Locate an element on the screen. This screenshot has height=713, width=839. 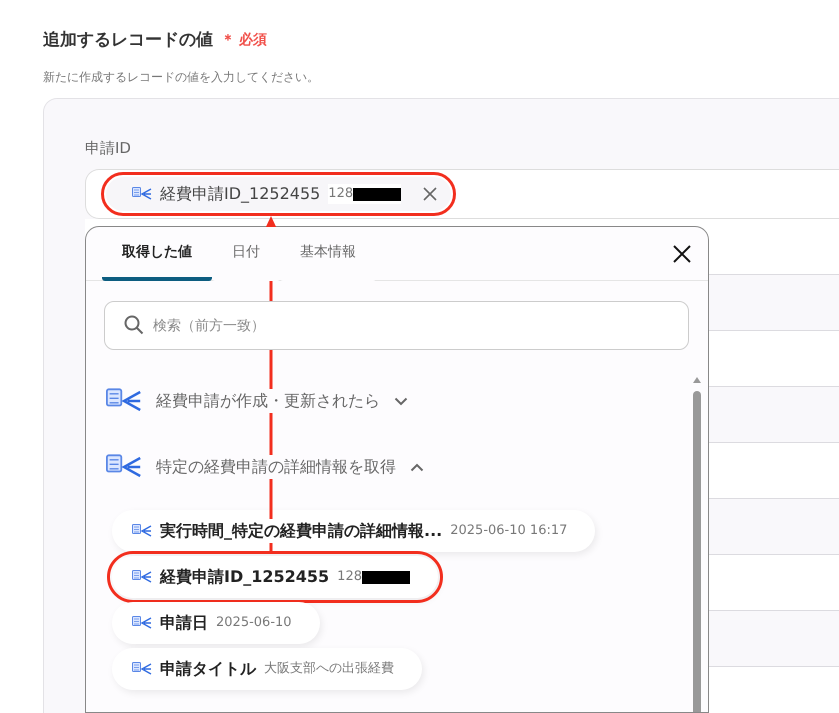
value-item: 経費申請ID_1252455 128 is located at coordinates (275, 577).